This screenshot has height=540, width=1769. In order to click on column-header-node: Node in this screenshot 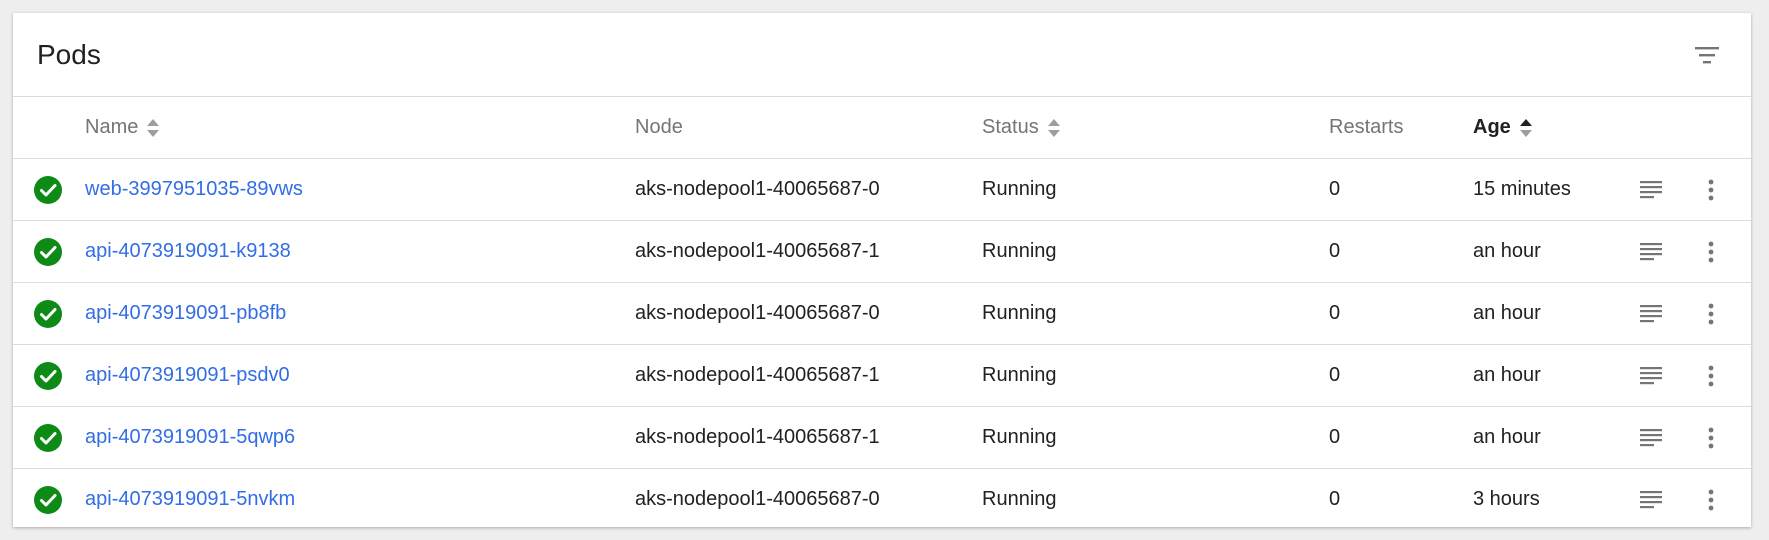, I will do `click(659, 127)`.